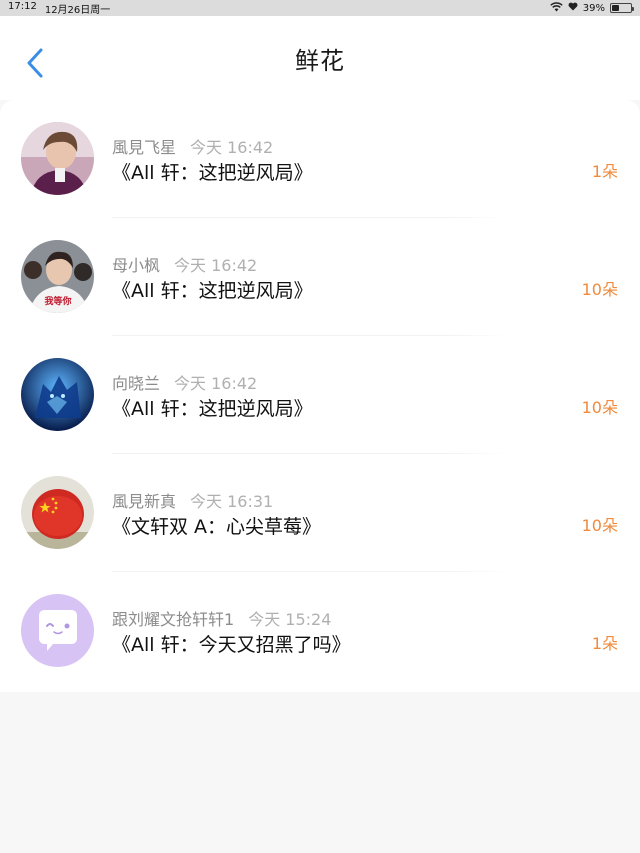 This screenshot has width=640, height=853. I want to click on page-title: 鲜花, so click(320, 60).